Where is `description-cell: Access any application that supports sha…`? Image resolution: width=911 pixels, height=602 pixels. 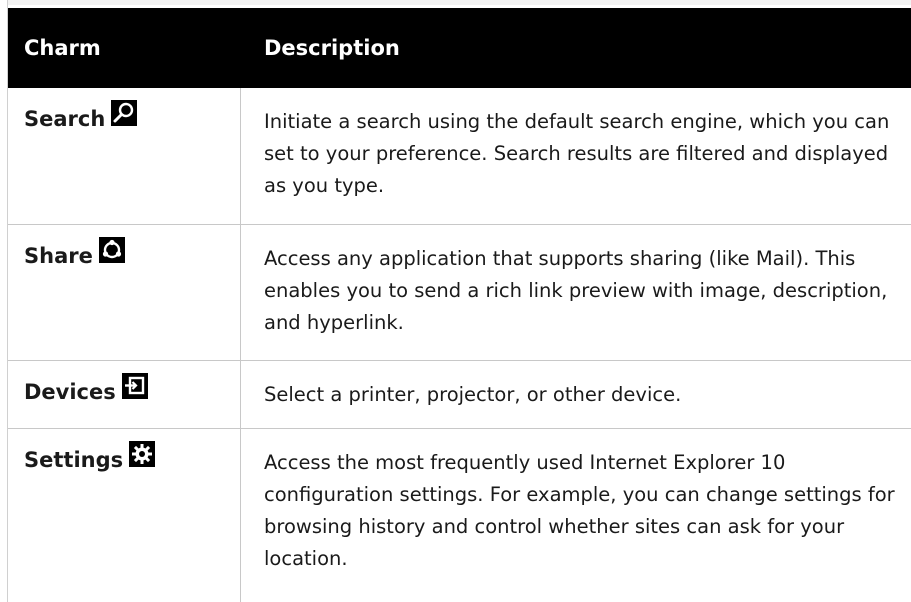 description-cell: Access any application that supports sha… is located at coordinates (576, 290).